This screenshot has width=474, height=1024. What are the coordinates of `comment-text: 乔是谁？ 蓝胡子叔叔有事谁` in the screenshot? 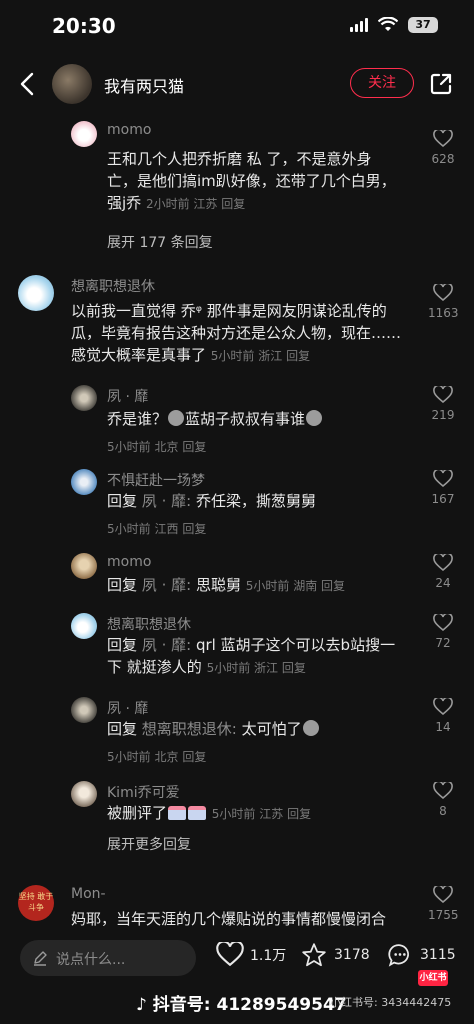 It's located at (252, 419).